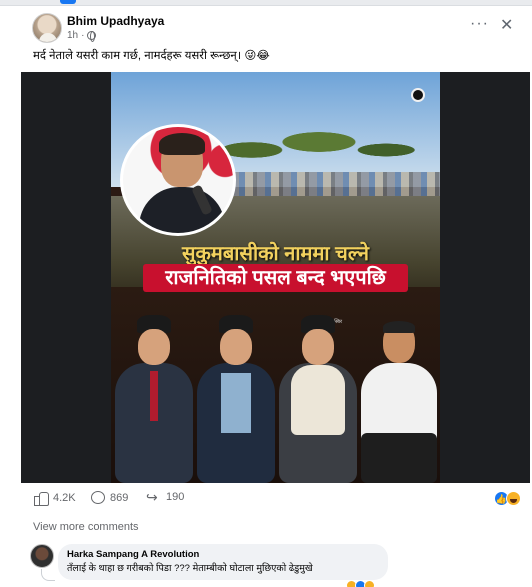 The image size is (532, 587). I want to click on comment-thread-line, so click(48, 575).